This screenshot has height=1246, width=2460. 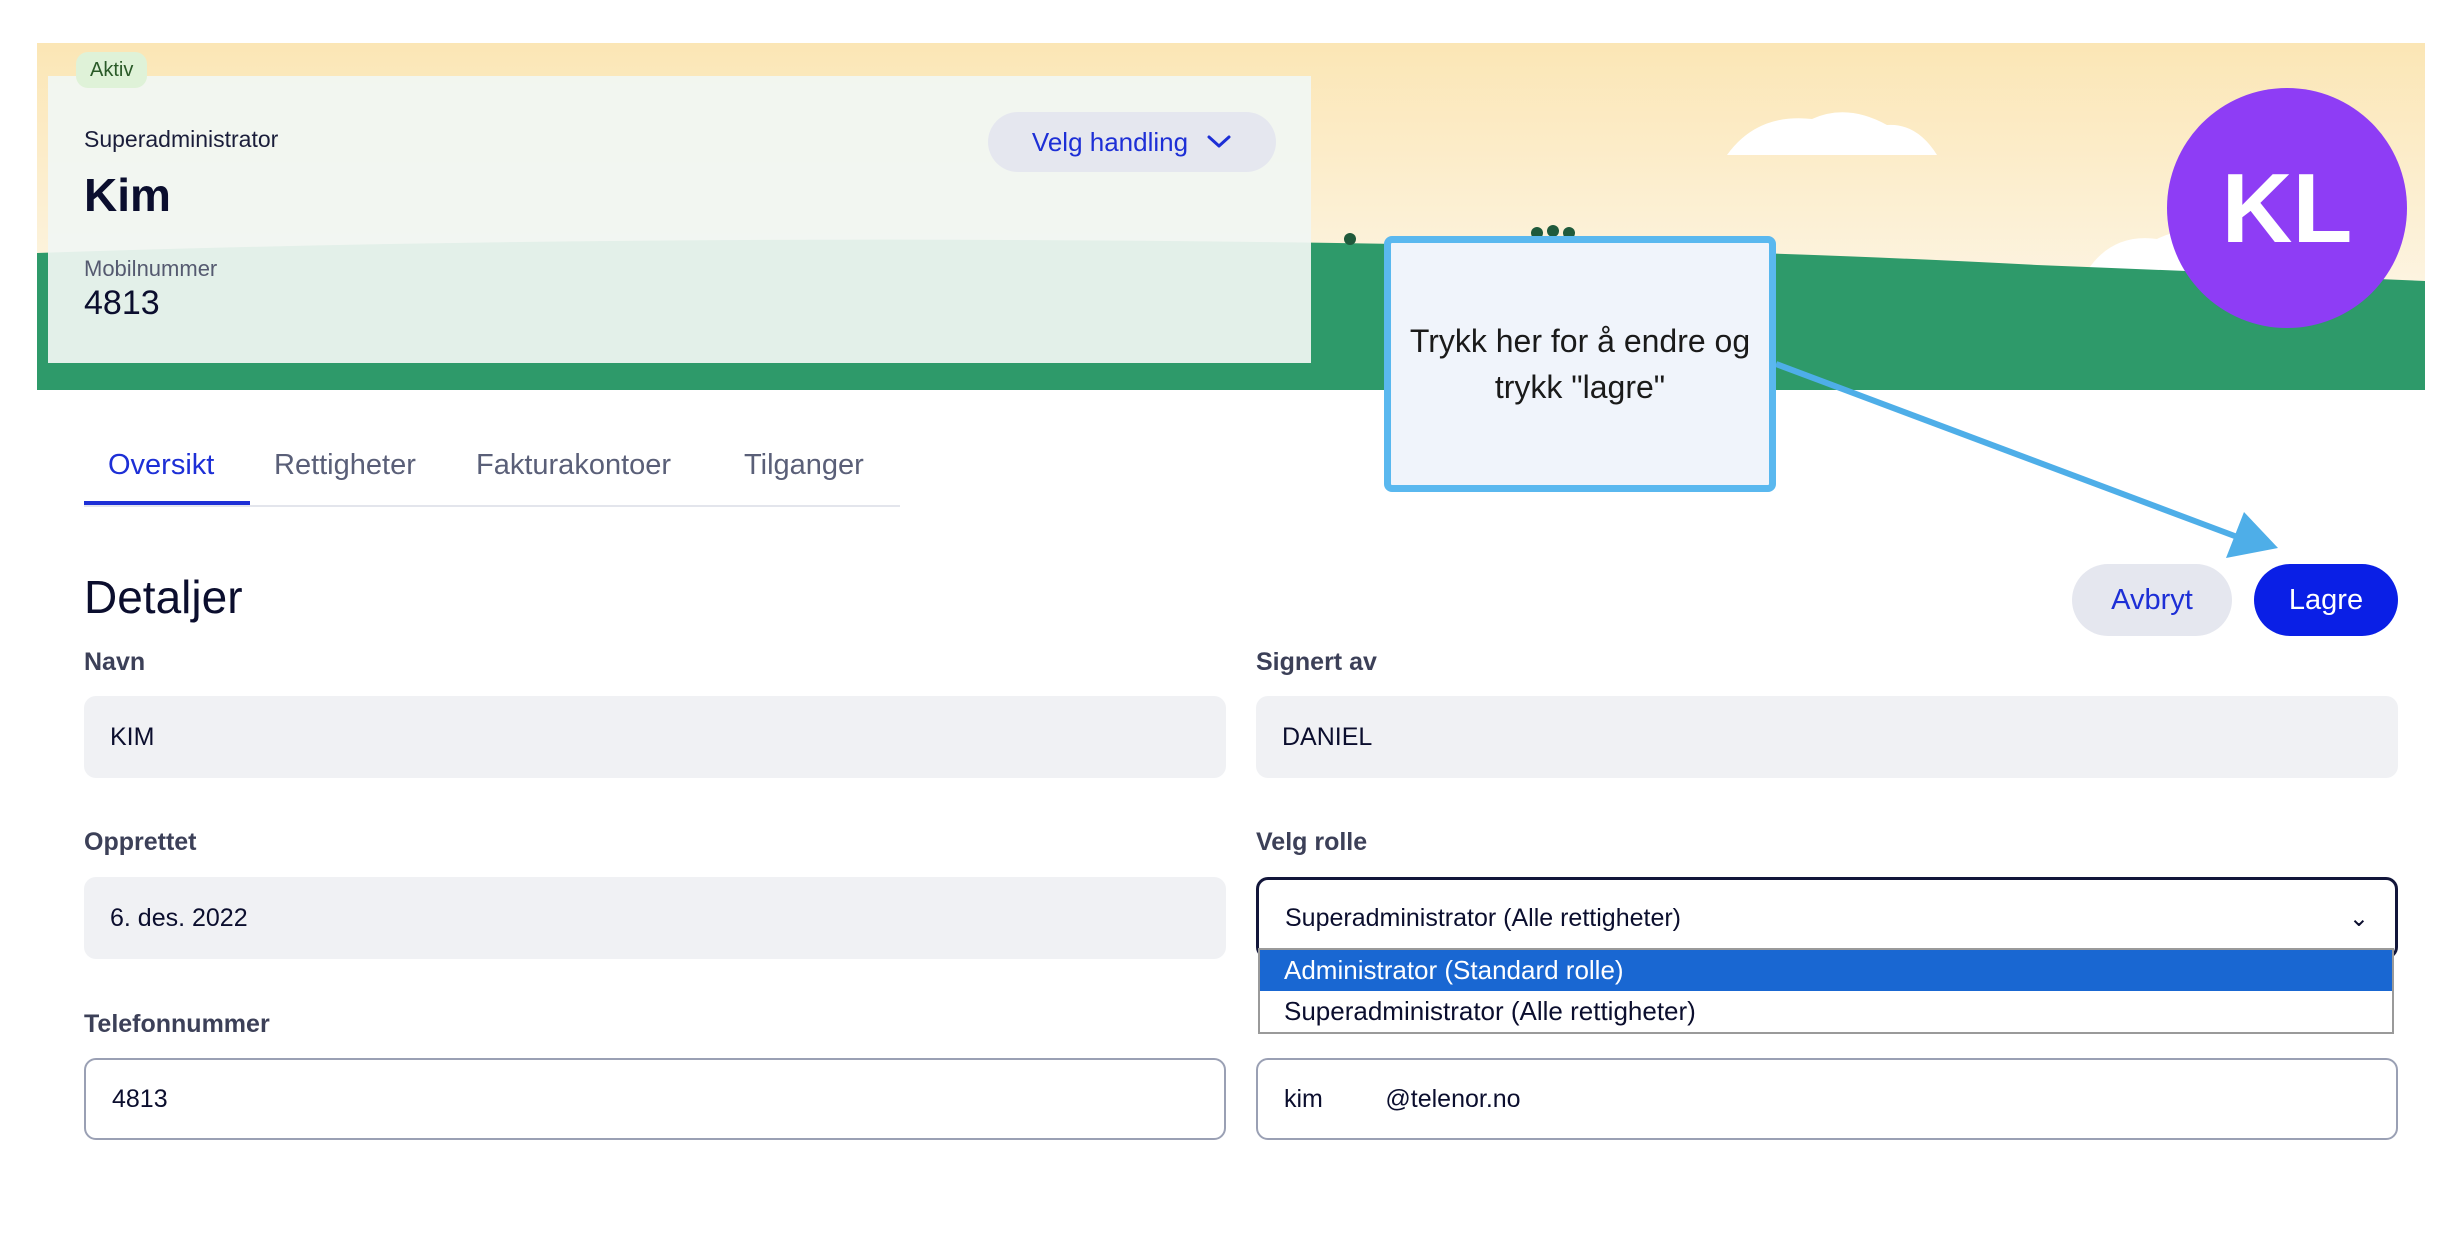 I want to click on role-select-label: Velg rolle, so click(x=1312, y=842).